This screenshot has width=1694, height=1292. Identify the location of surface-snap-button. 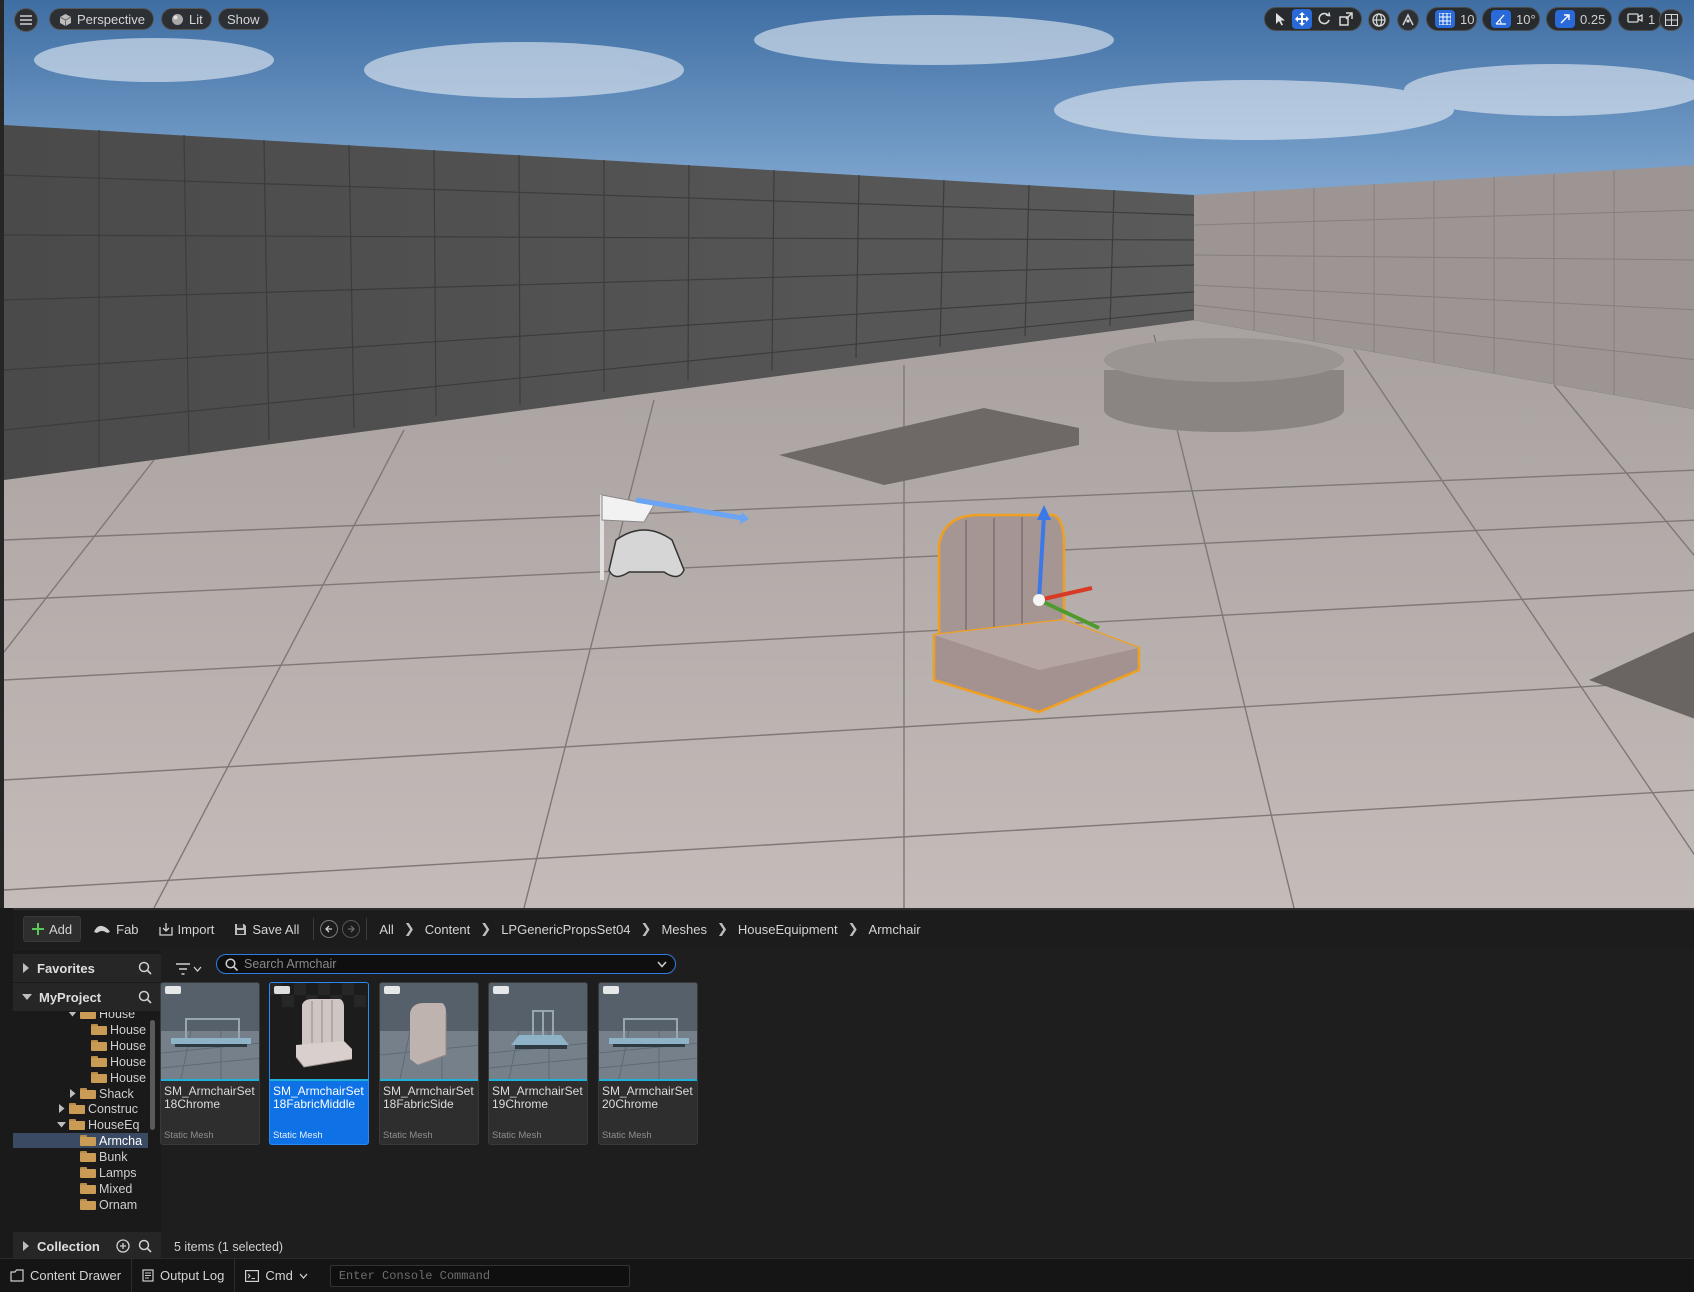
(1408, 20).